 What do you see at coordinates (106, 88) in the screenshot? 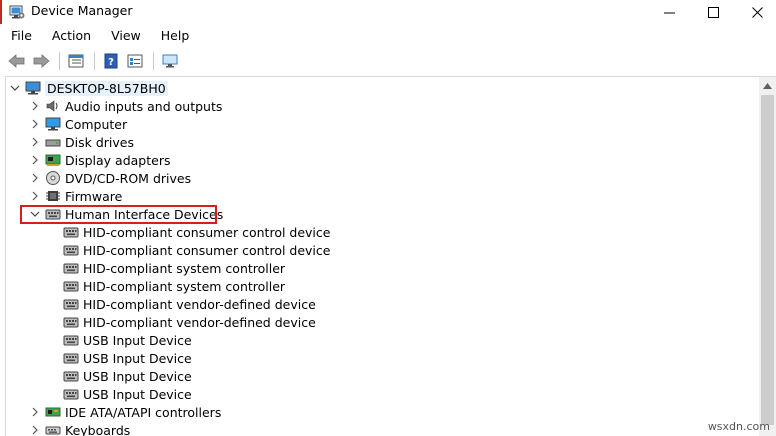
I see `tree-root-label: DESKTOP-8L57BH0` at bounding box center [106, 88].